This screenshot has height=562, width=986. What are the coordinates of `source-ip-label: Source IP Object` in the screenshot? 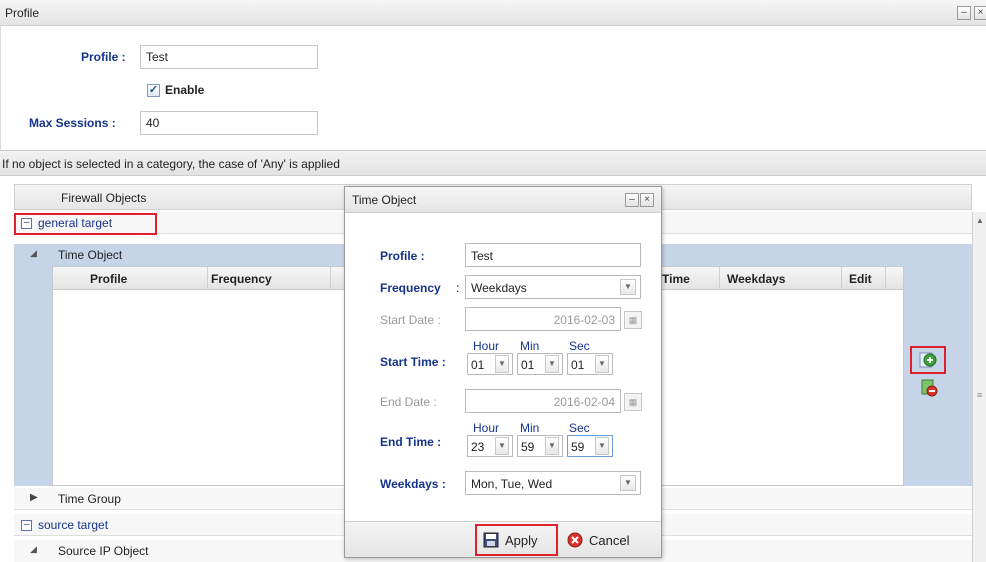 It's located at (103, 551).